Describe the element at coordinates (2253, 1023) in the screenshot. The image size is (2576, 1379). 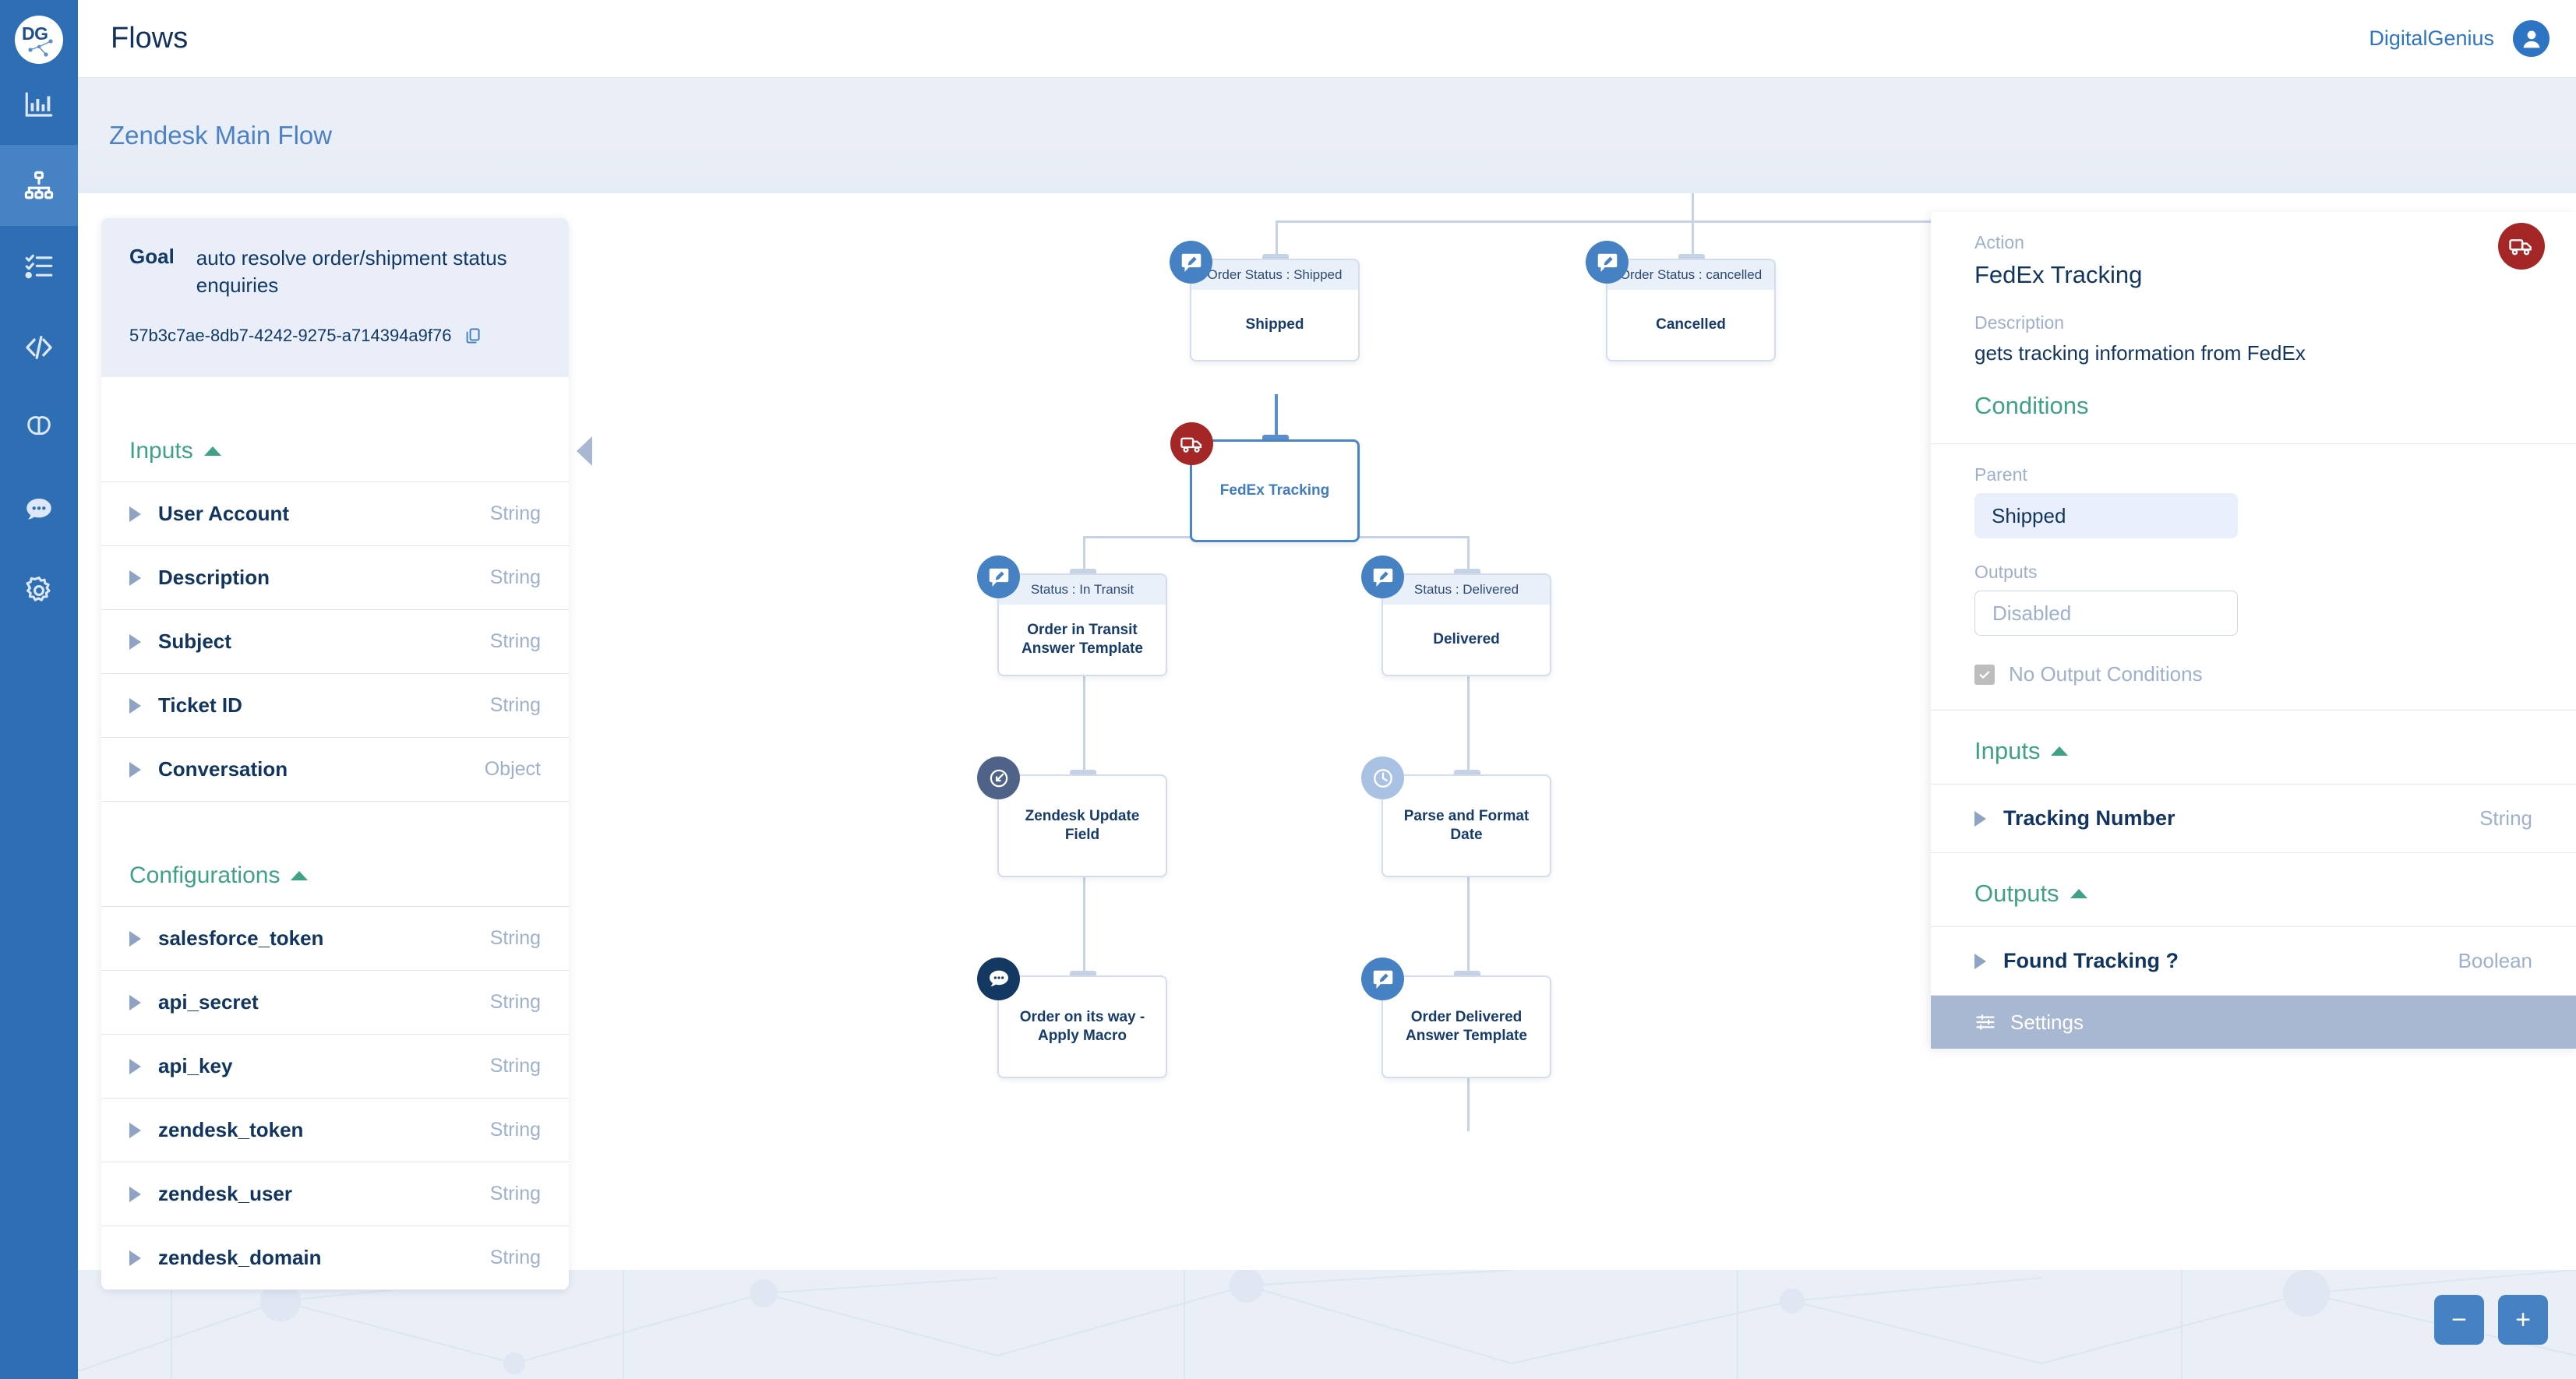
I see `settings-button: Settings` at that location.